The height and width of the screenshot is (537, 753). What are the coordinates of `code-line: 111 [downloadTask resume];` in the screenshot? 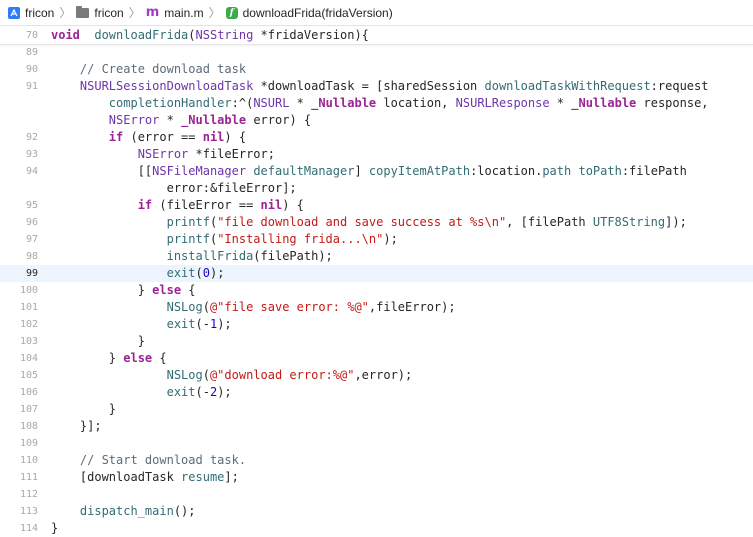 It's located at (376, 477).